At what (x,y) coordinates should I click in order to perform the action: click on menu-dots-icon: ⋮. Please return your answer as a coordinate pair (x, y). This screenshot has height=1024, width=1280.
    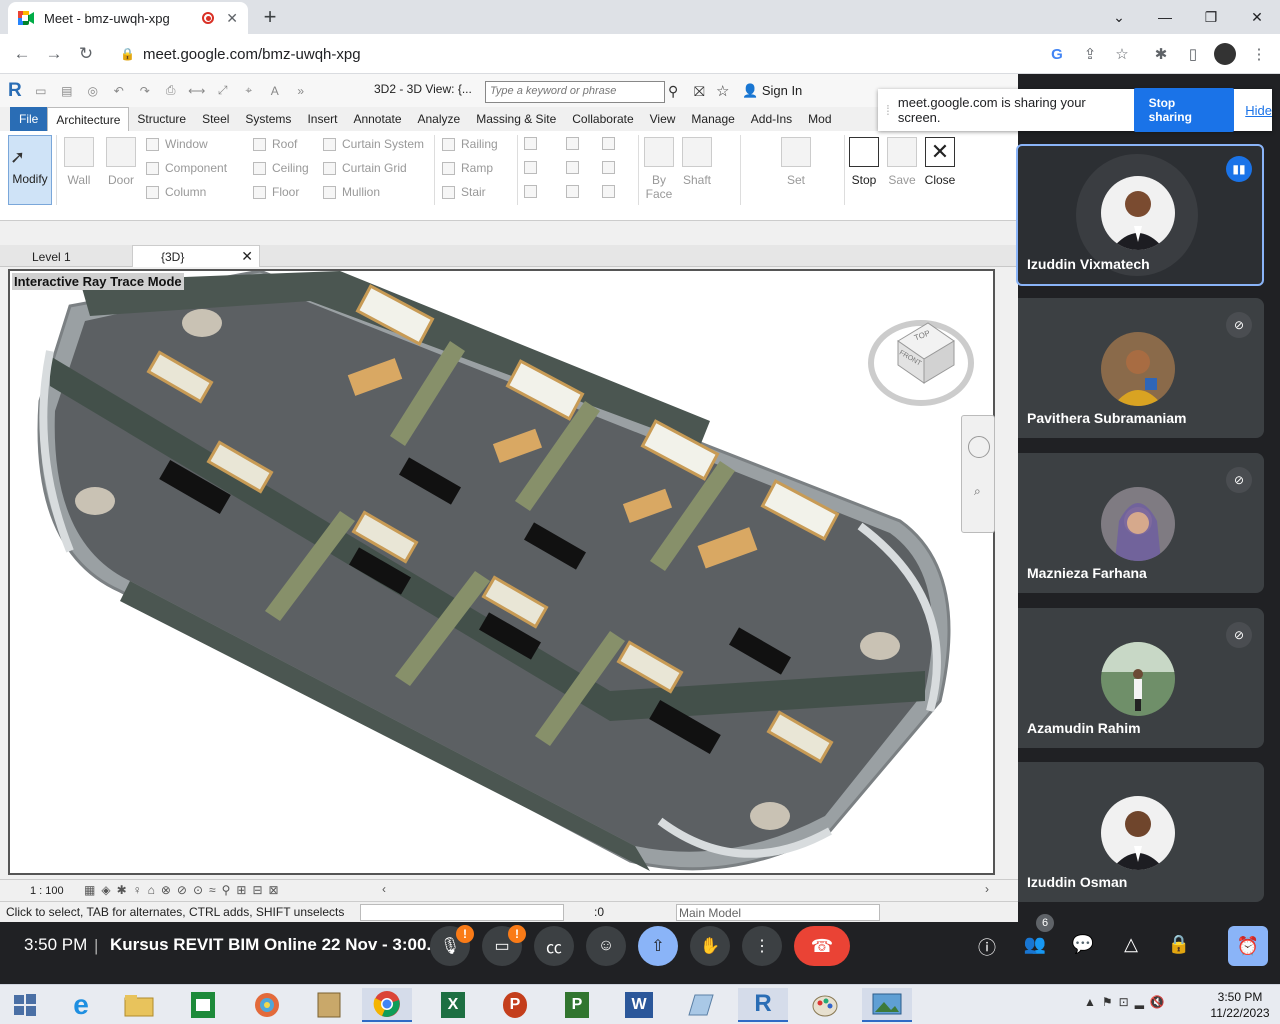
    Looking at the image, I should click on (1259, 54).